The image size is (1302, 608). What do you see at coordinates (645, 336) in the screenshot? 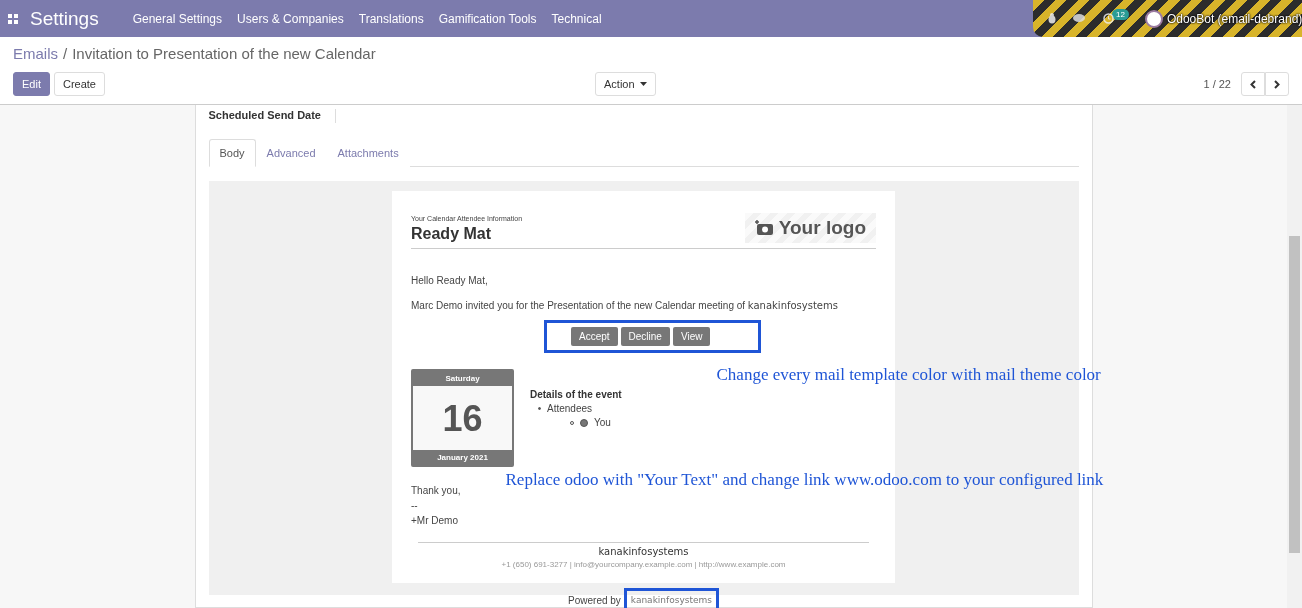
I see `email-action-button: Decline` at bounding box center [645, 336].